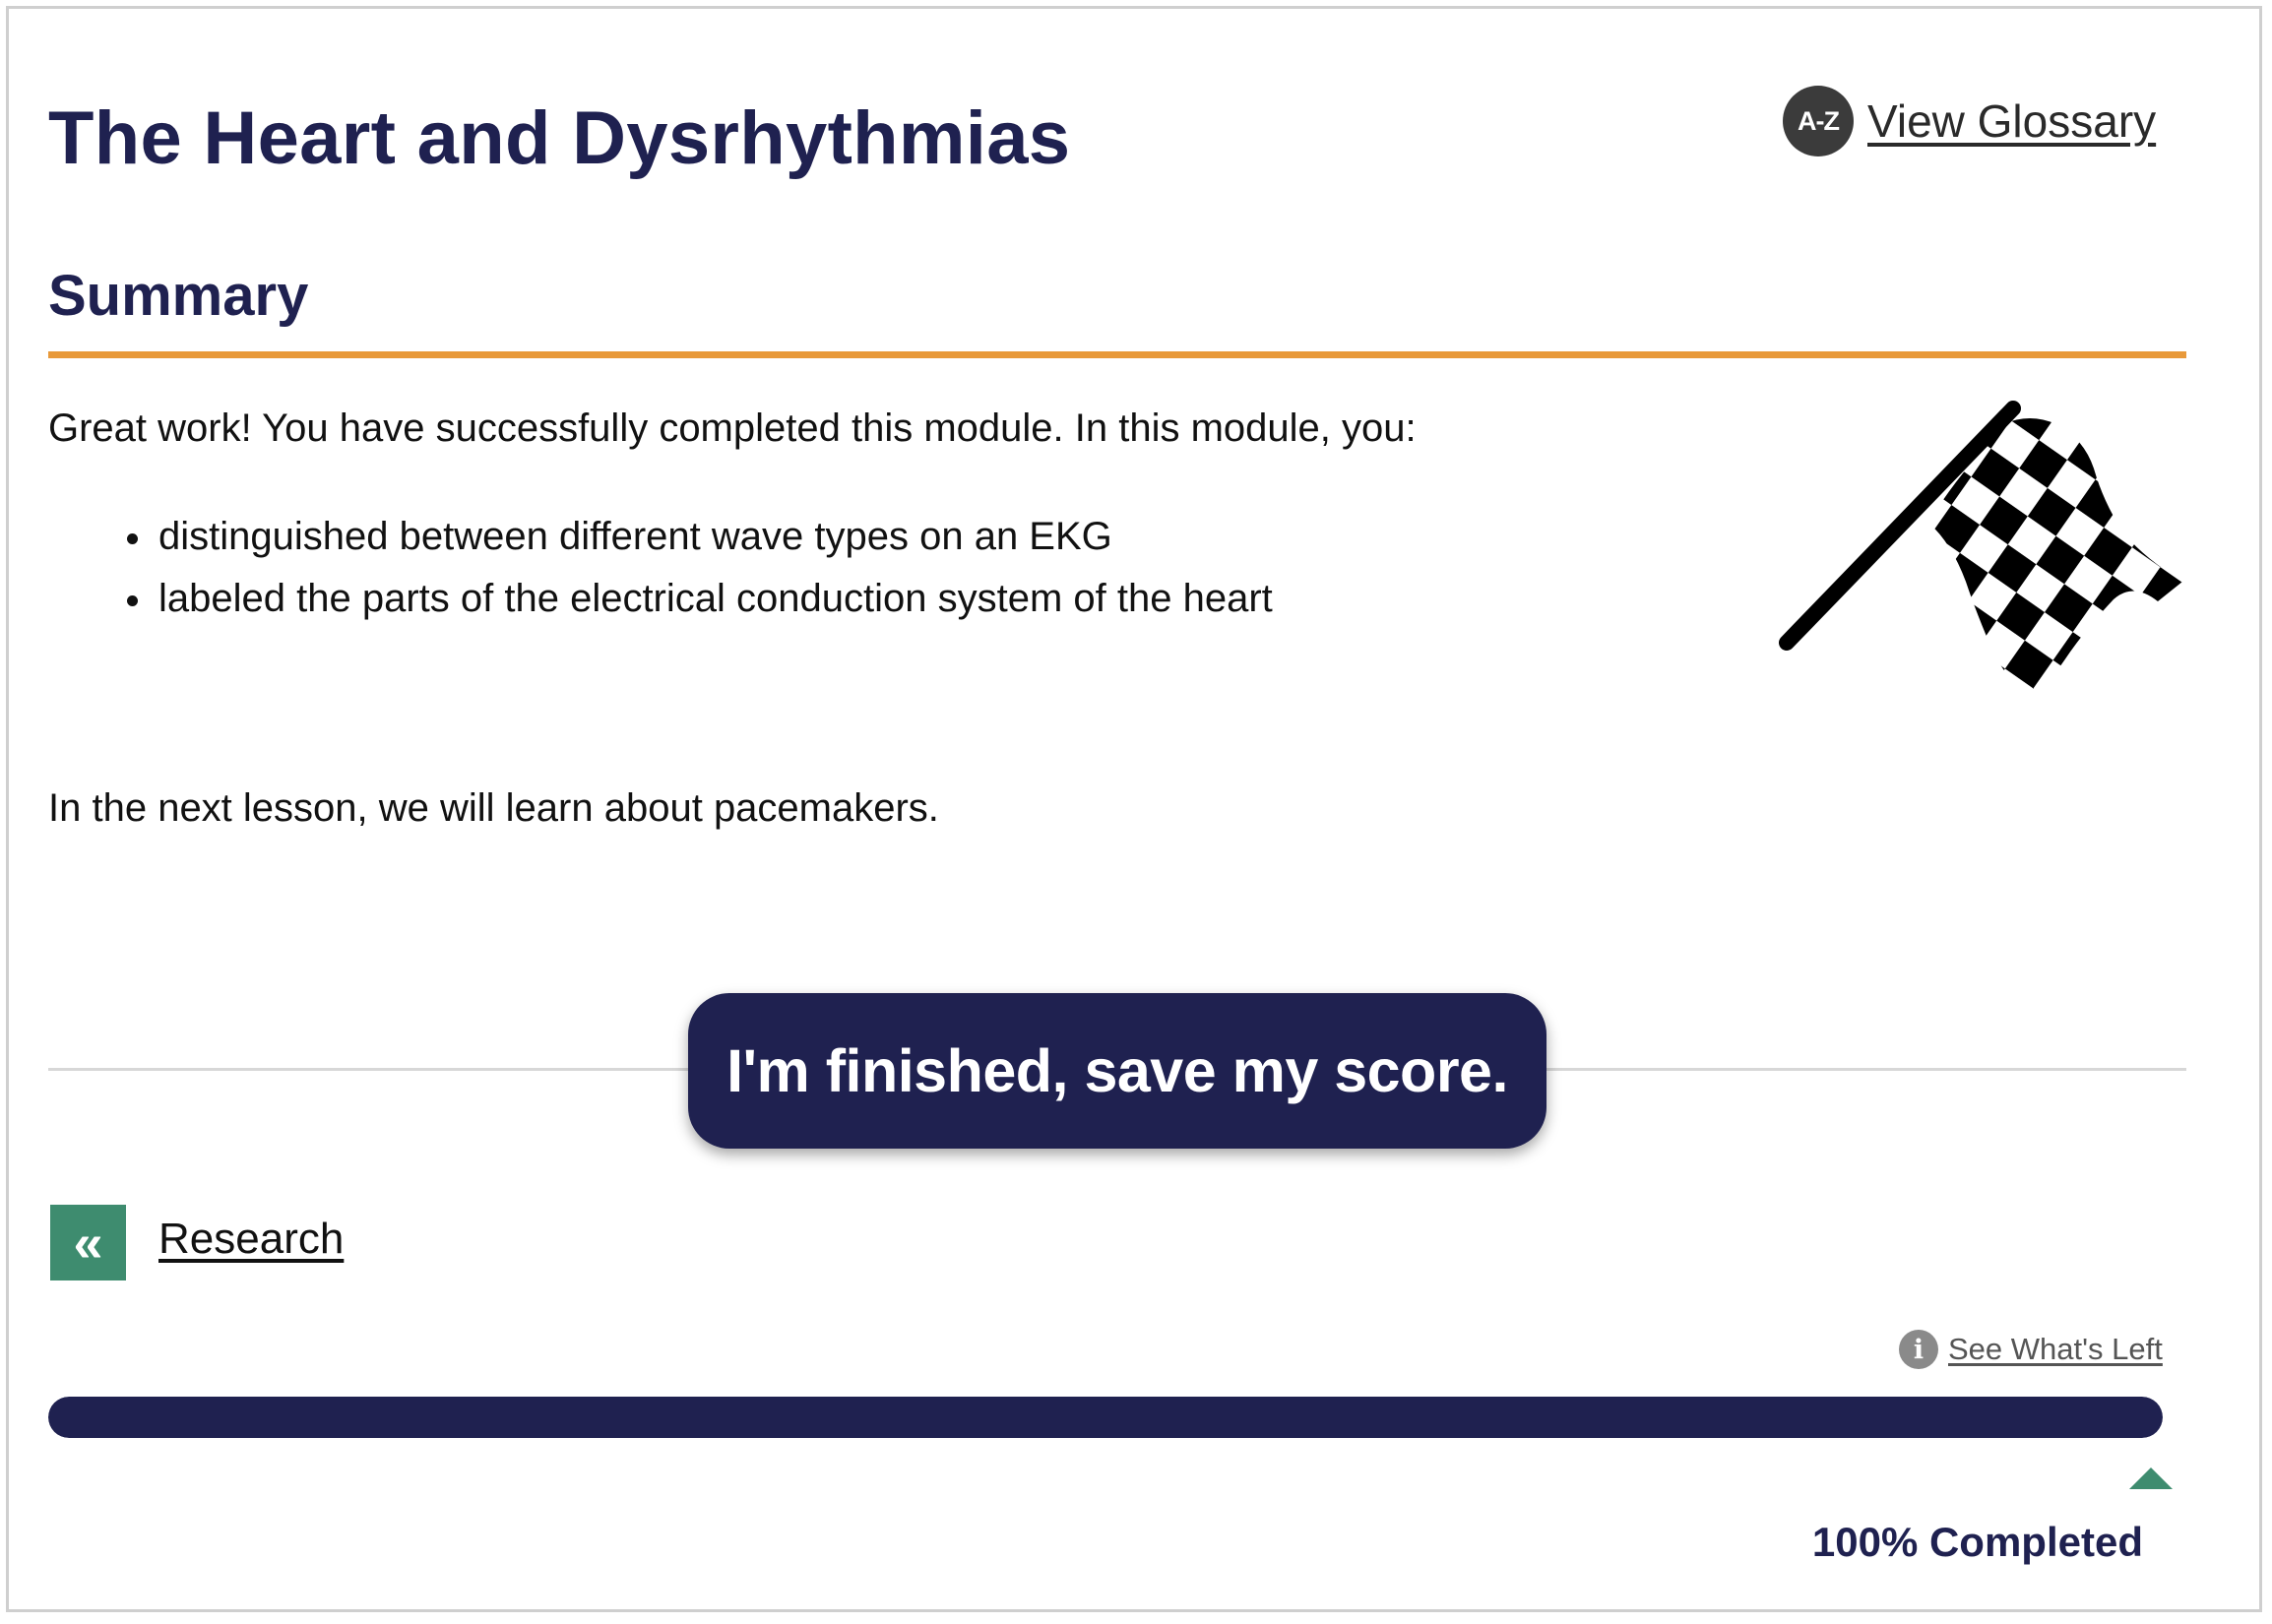 The image size is (2272, 1624). I want to click on checkered-flag-icon, so click(1980, 545).